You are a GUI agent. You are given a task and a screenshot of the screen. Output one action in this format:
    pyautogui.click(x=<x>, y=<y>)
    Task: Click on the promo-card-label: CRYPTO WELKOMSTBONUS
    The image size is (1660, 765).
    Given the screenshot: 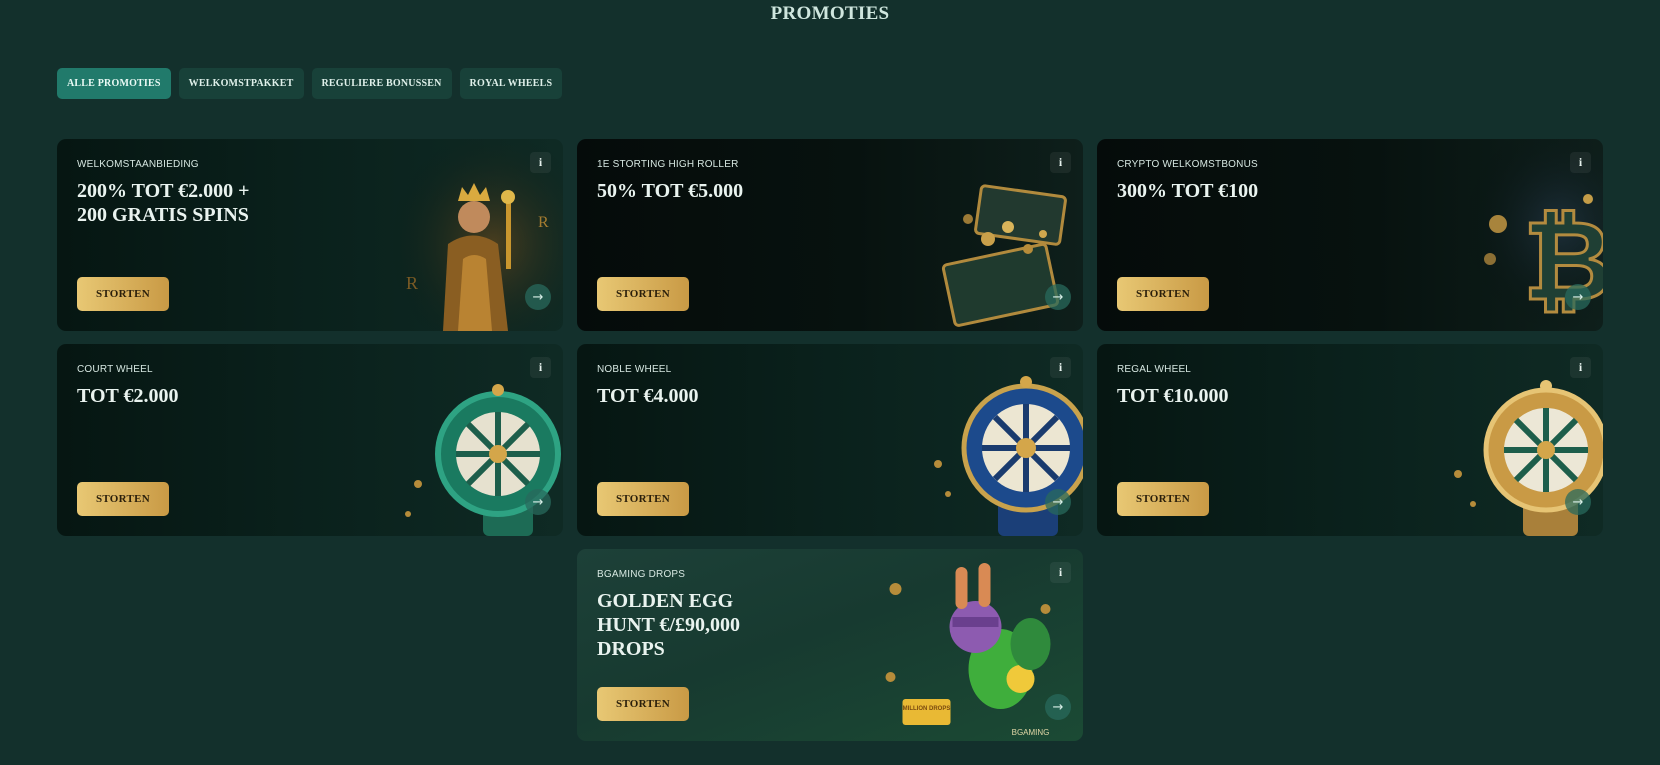 What is the action you would take?
    pyautogui.click(x=1187, y=164)
    